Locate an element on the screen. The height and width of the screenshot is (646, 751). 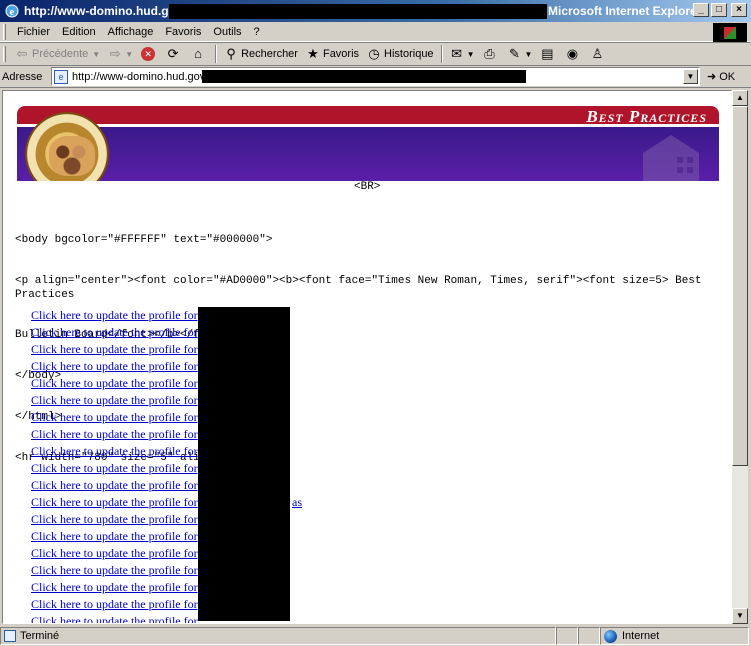
menu-affichage: Affichage is located at coordinates (131, 32).